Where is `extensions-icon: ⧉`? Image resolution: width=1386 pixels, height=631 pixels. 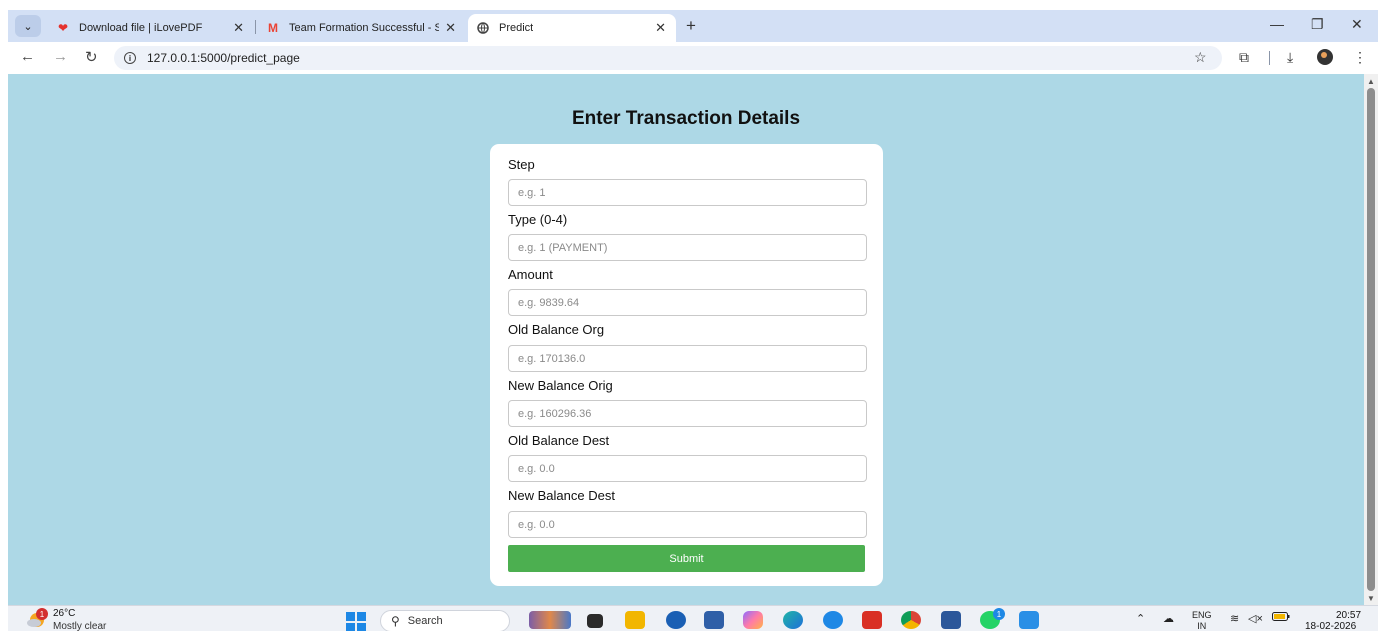 extensions-icon: ⧉ is located at coordinates (1244, 57).